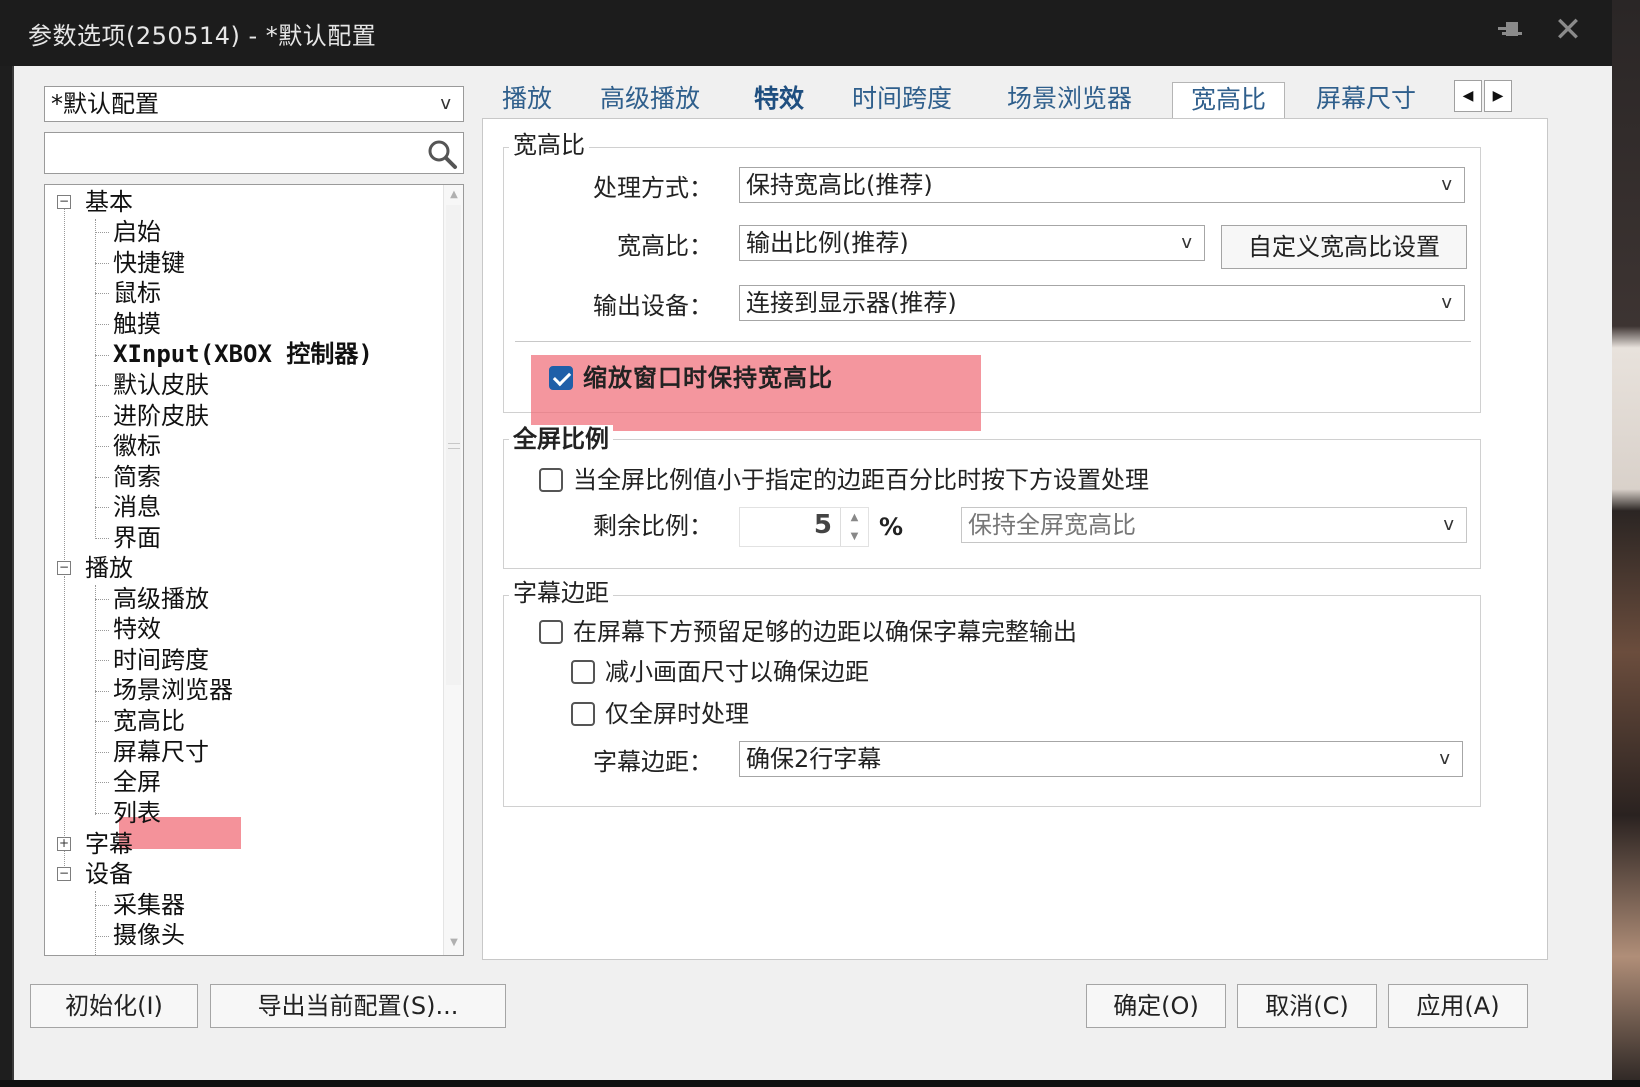 This screenshot has width=1640, height=1087. I want to click on tab-scroll-left-icon: ◀, so click(1468, 96).